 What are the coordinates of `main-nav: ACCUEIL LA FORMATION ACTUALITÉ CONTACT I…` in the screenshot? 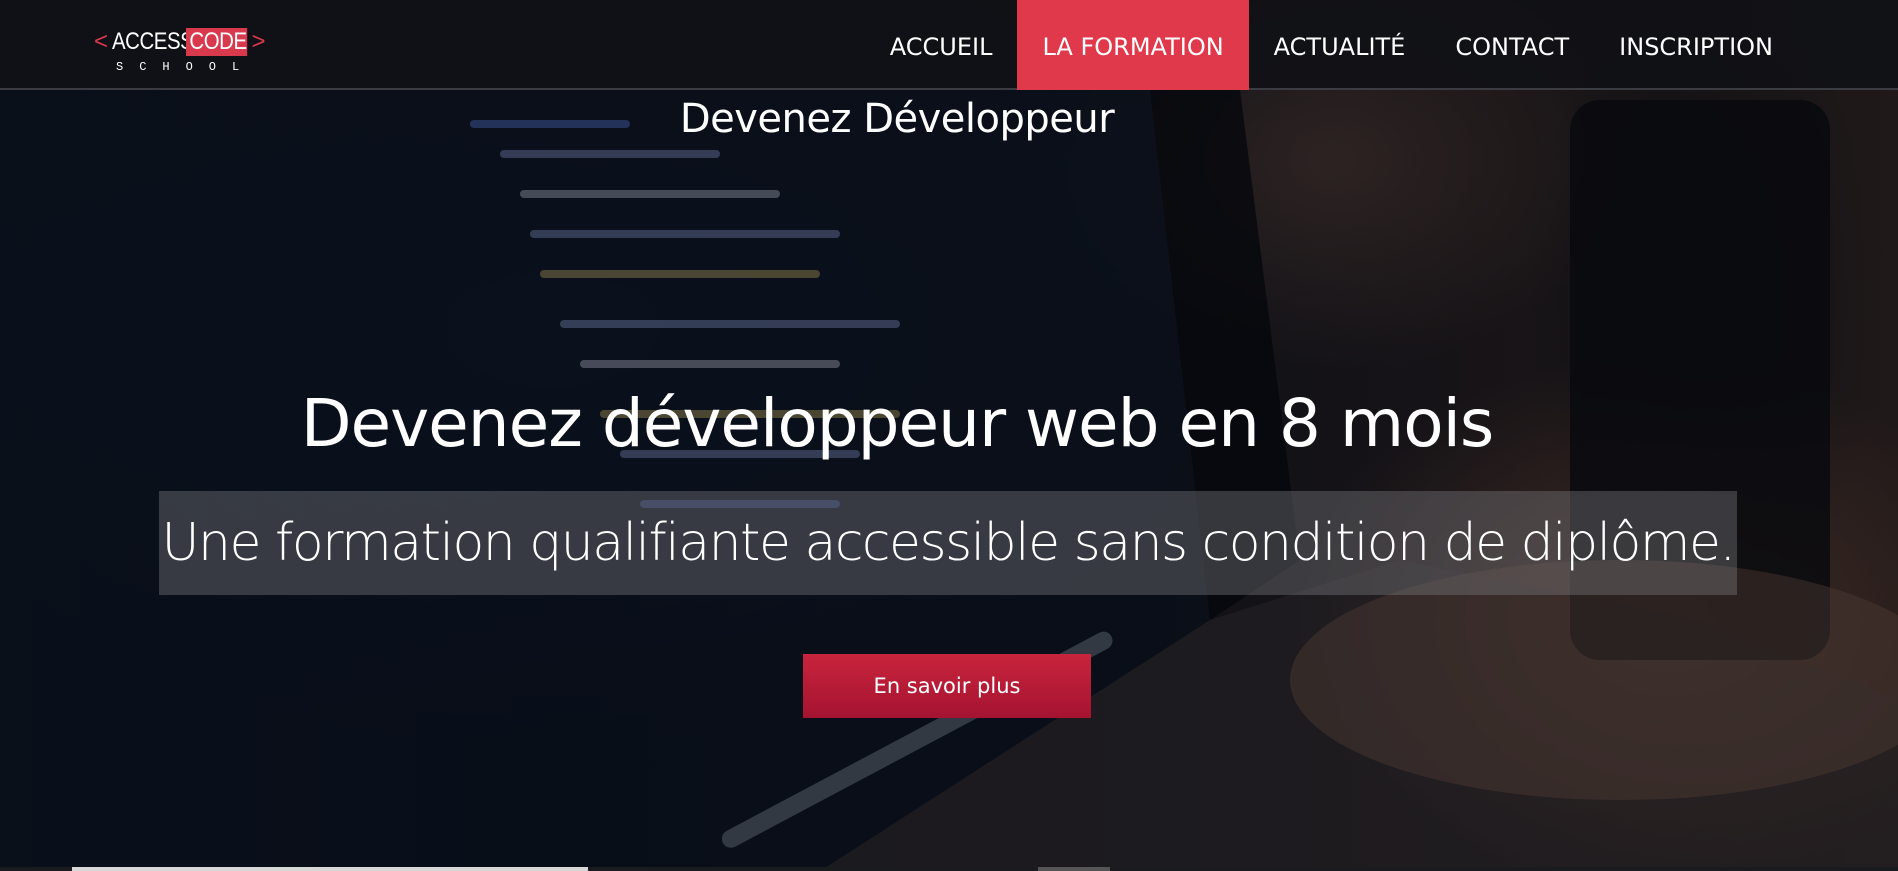 It's located at (1381, 45).